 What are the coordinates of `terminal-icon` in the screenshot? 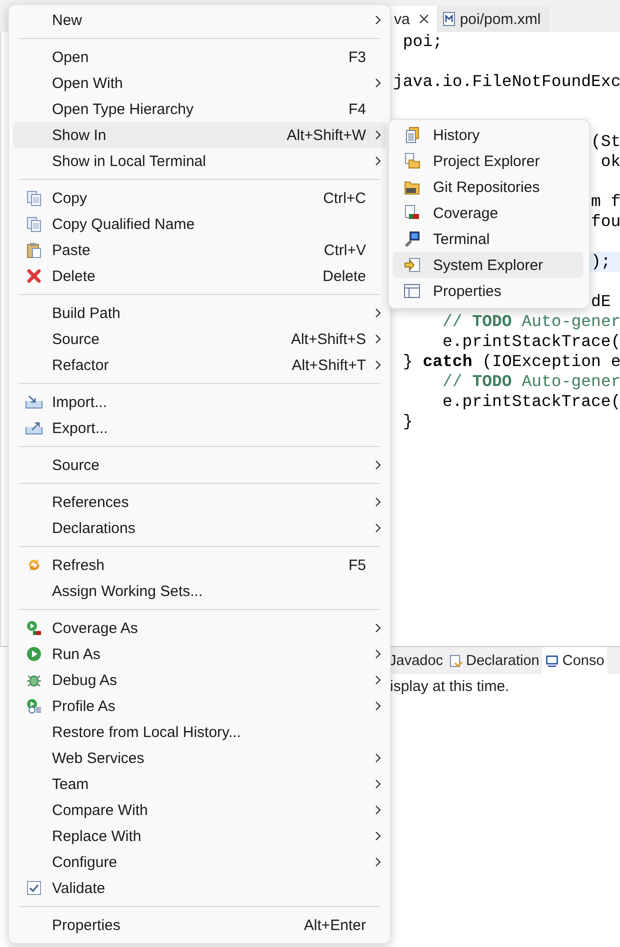 It's located at (412, 239).